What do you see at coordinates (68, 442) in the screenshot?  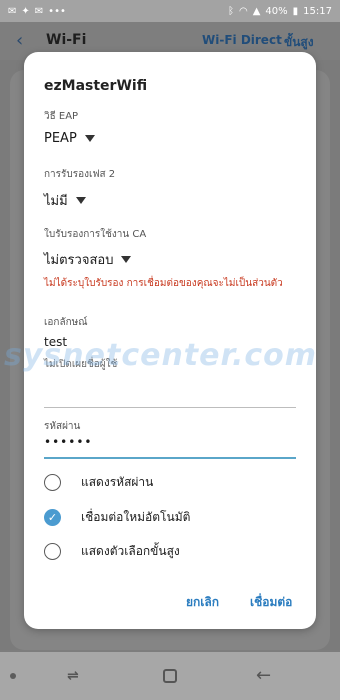 I see `password-input: ••••••` at bounding box center [68, 442].